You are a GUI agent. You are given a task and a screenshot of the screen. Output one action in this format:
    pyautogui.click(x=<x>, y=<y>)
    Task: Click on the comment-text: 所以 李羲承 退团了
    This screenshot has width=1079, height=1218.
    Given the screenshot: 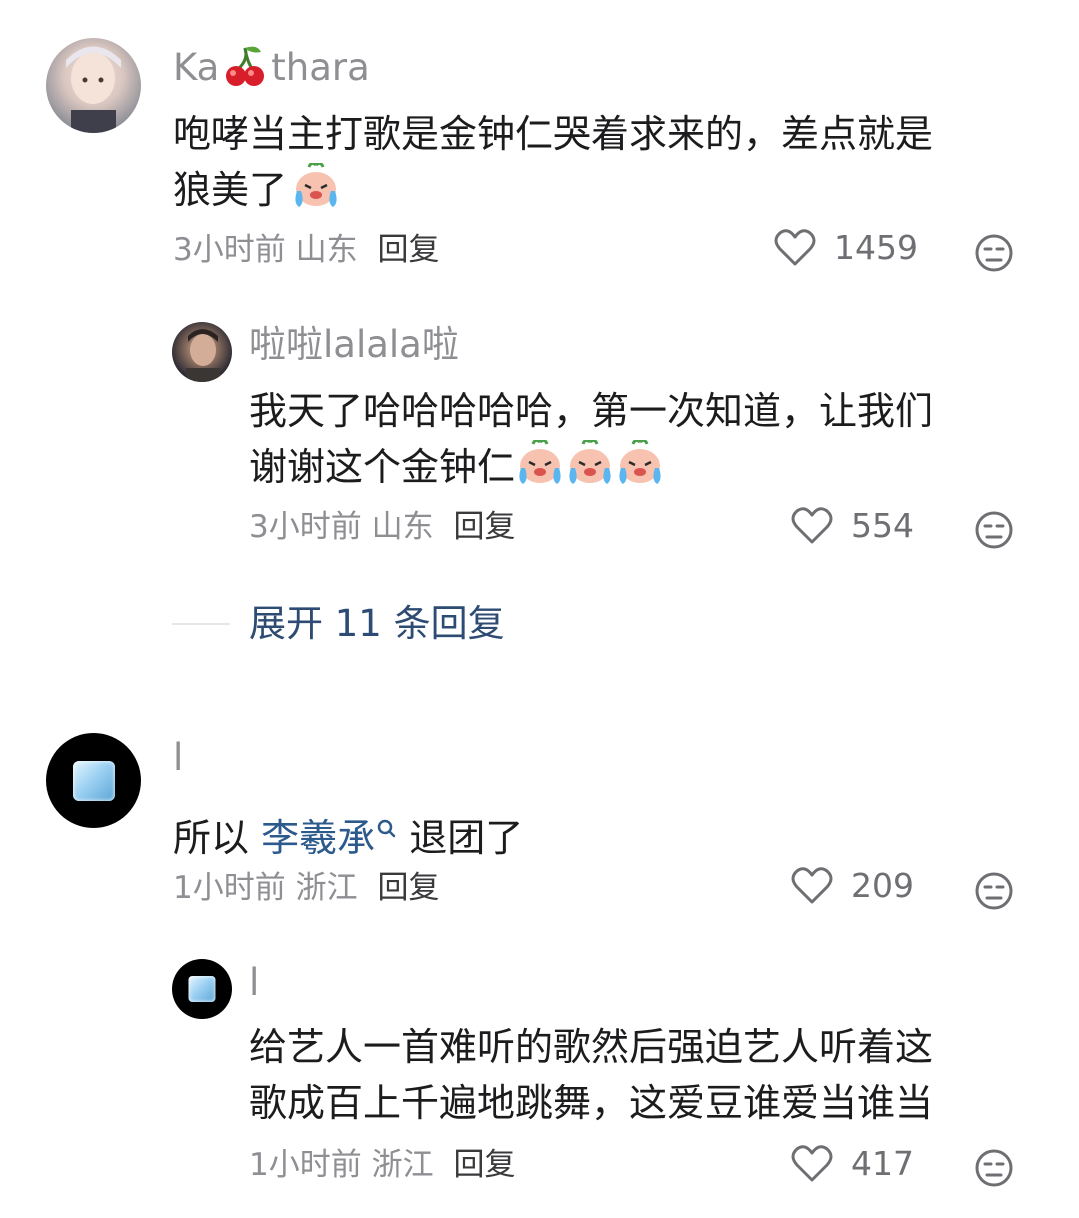 What is the action you would take?
    pyautogui.click(x=613, y=832)
    